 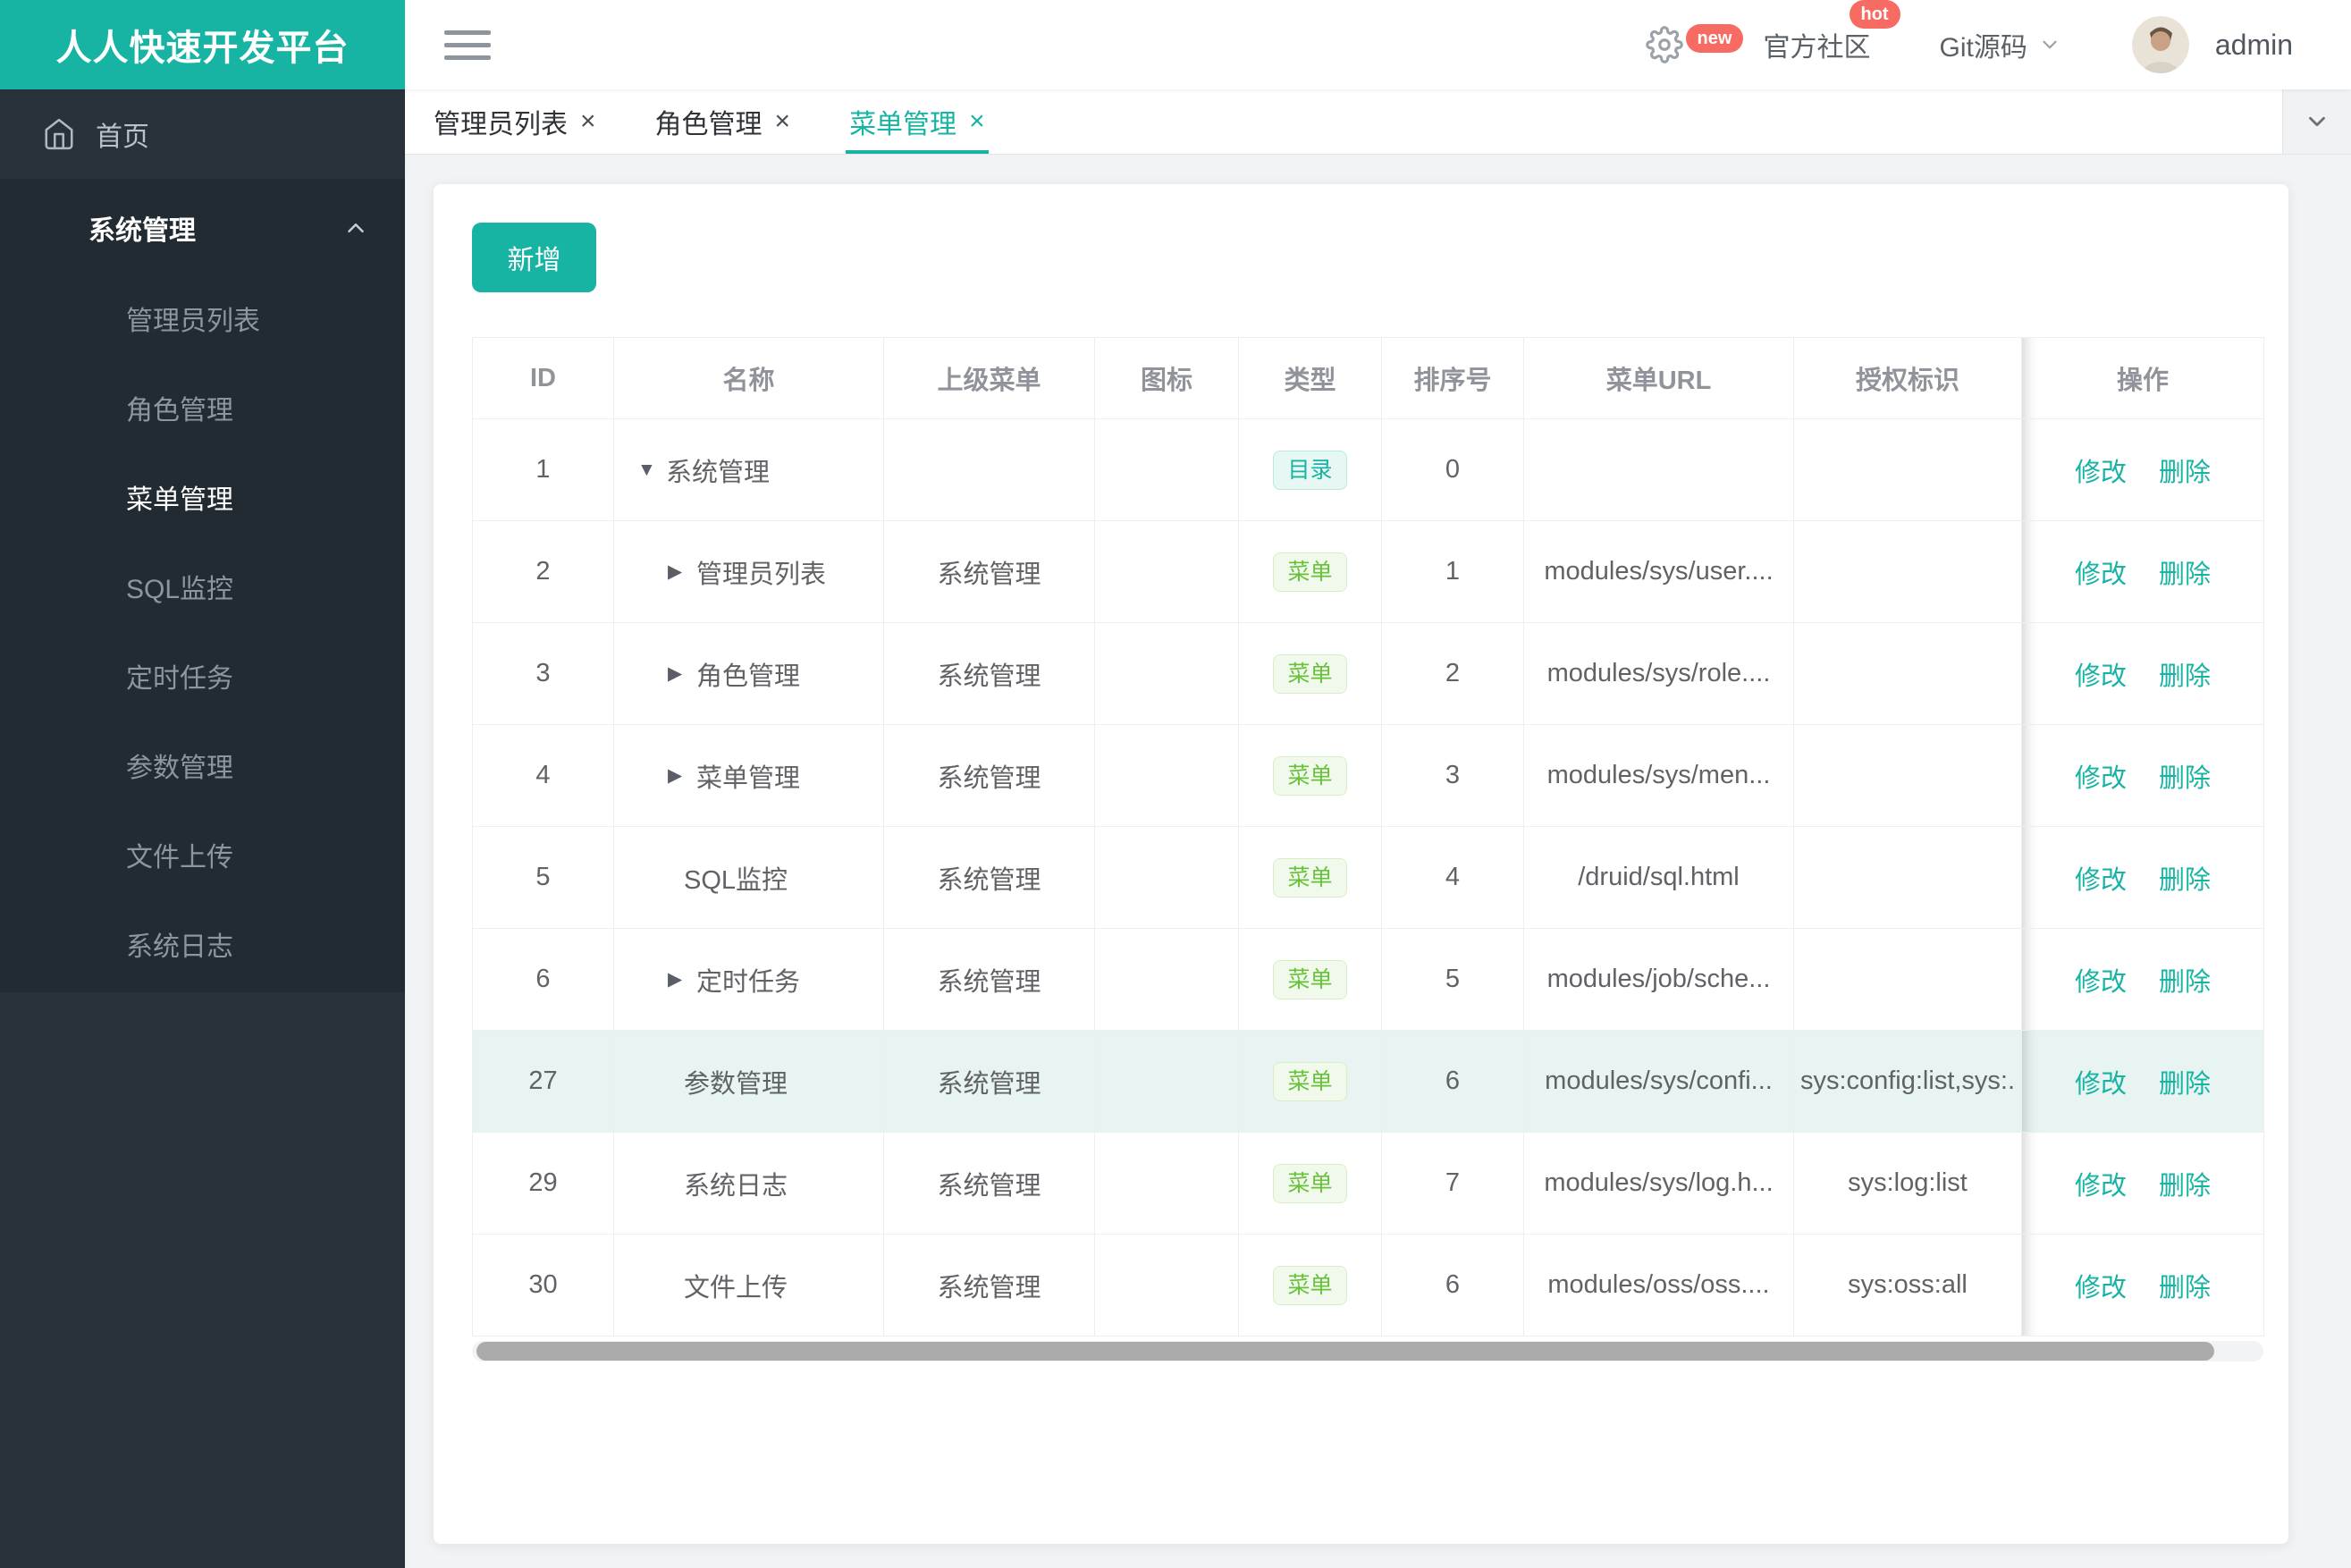 What do you see at coordinates (748, 571) in the screenshot?
I see `cell-name: ▶ 管理员列表` at bounding box center [748, 571].